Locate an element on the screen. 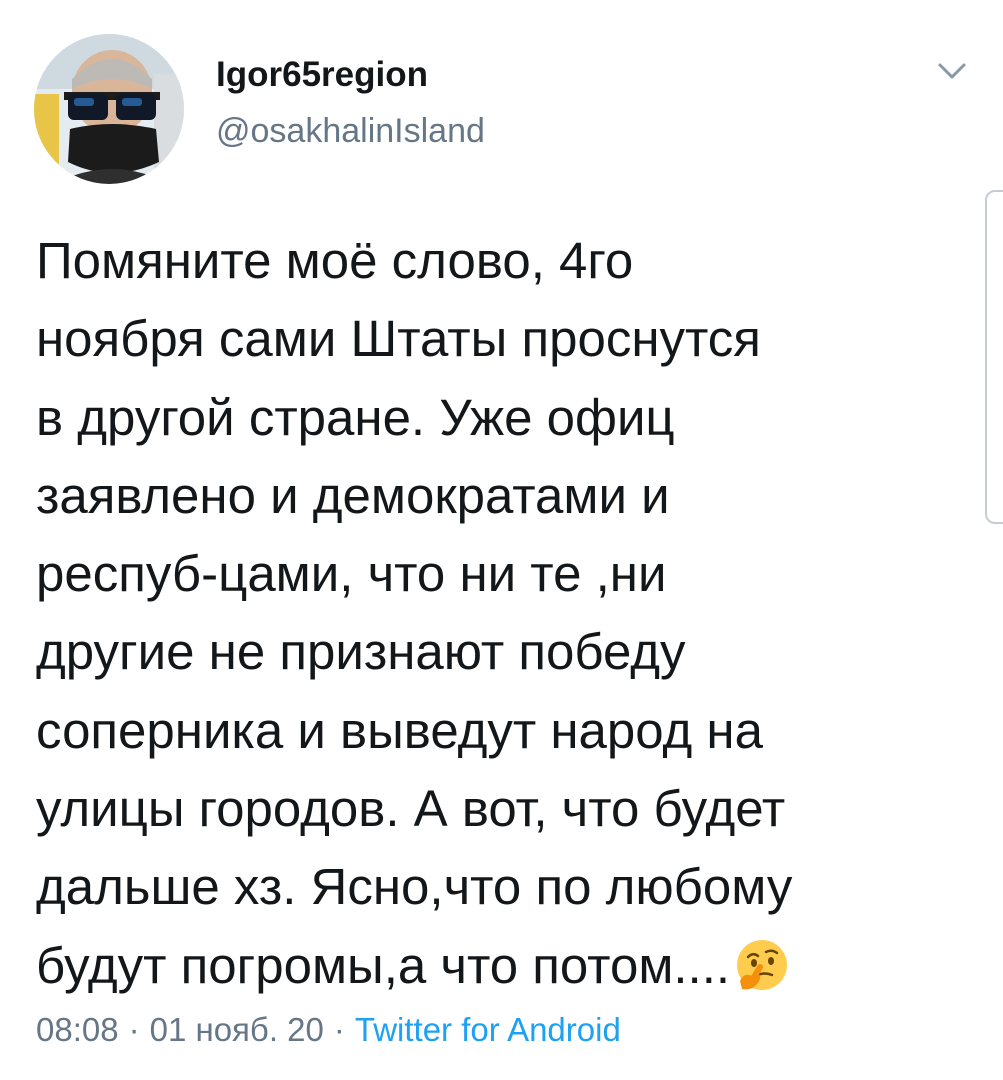 The width and height of the screenshot is (1003, 1080). scrollbar is located at coordinates (994, 357).